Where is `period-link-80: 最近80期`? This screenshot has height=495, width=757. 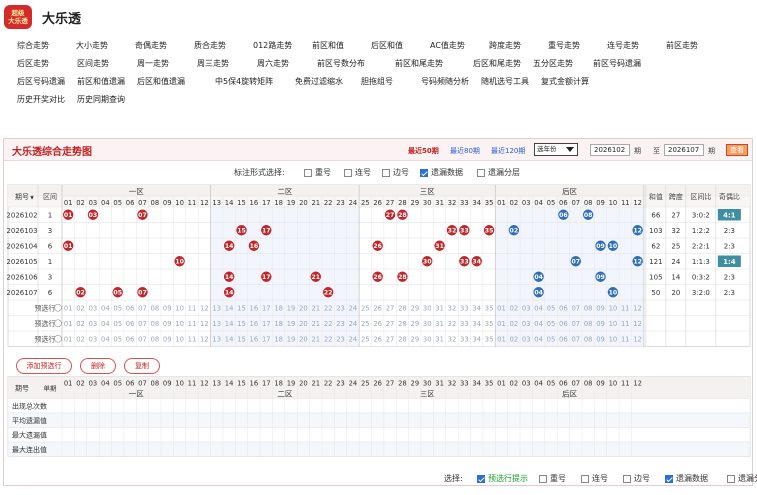 period-link-80: 最近80期 is located at coordinates (465, 151).